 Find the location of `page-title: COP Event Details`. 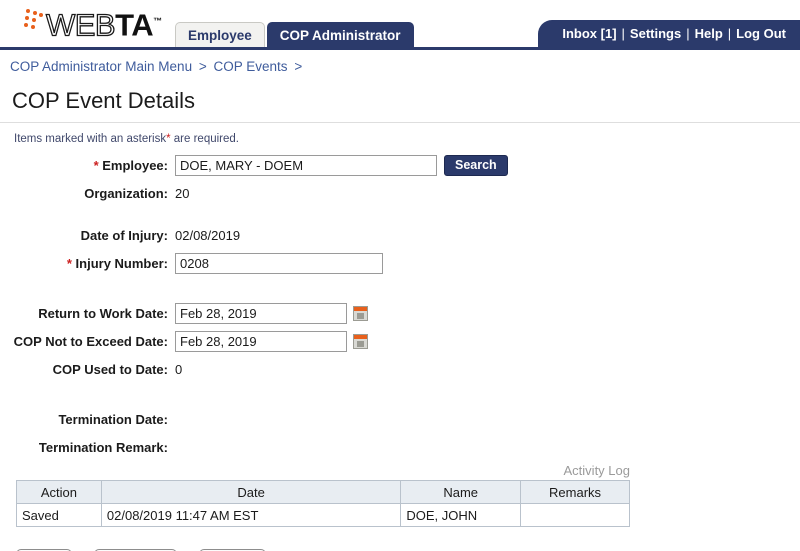

page-title: COP Event Details is located at coordinates (104, 100).